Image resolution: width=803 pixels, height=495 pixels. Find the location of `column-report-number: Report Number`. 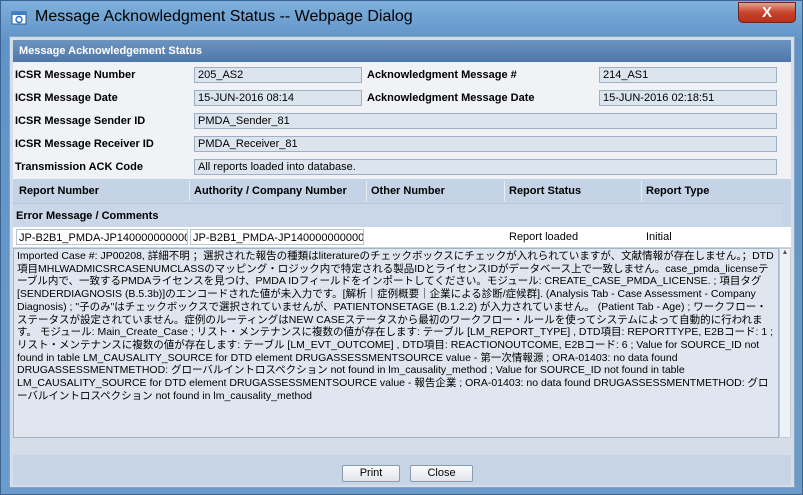

column-report-number: Report Number is located at coordinates (59, 191).